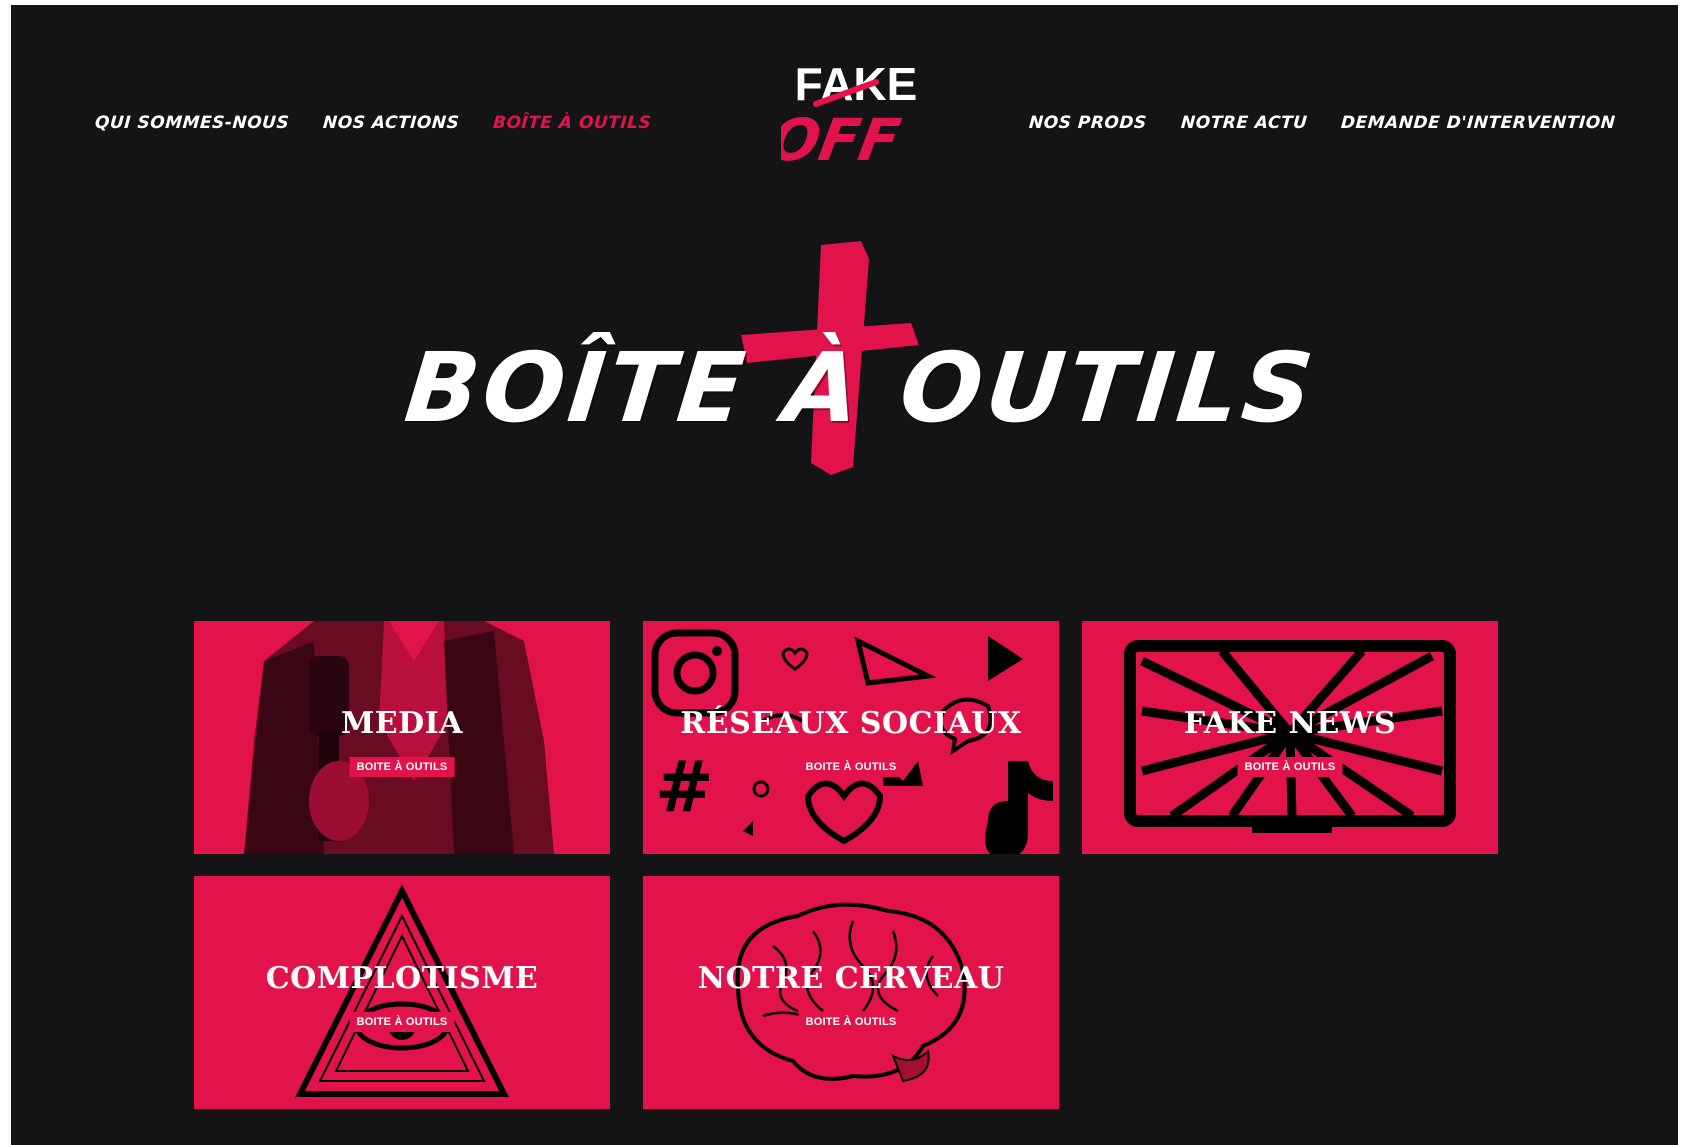 The width and height of the screenshot is (1683, 1145). Describe the element at coordinates (402, 723) in the screenshot. I see `tile-title: MEDIA` at that location.